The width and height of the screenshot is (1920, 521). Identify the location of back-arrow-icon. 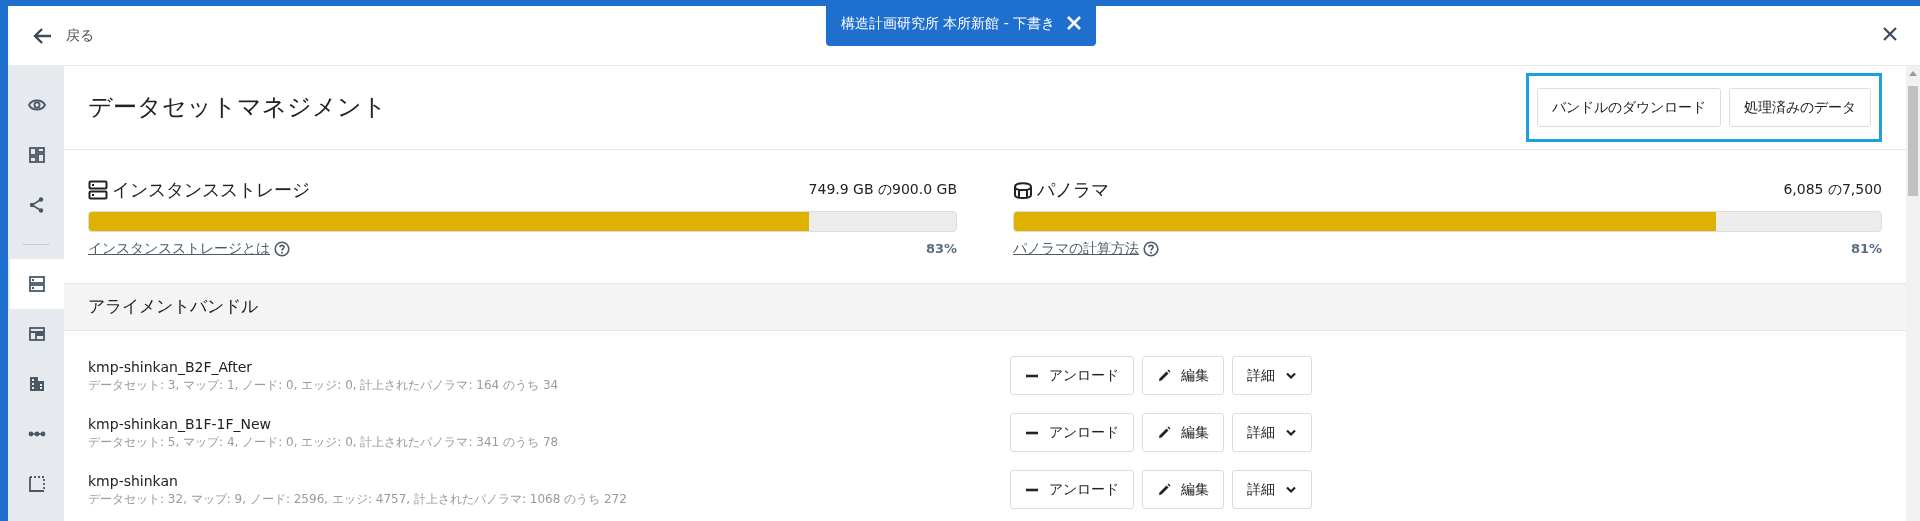
(42, 35).